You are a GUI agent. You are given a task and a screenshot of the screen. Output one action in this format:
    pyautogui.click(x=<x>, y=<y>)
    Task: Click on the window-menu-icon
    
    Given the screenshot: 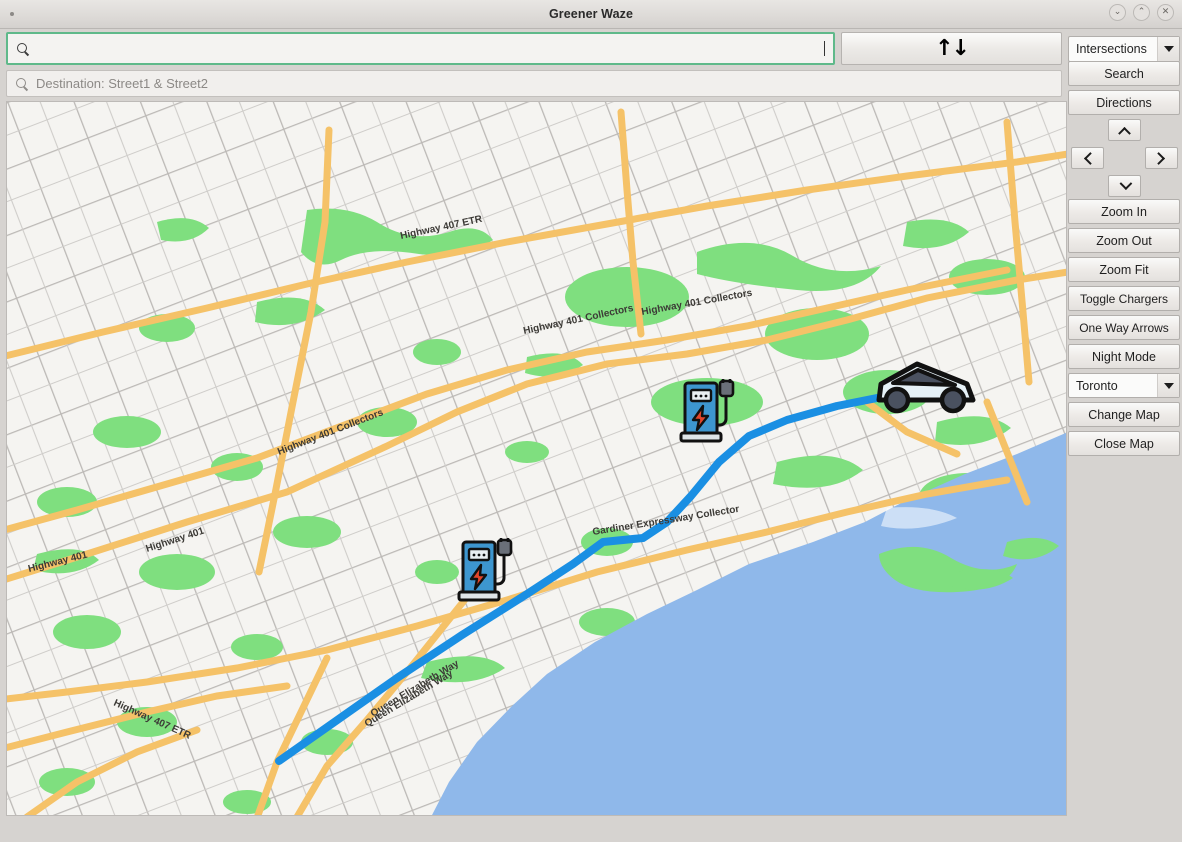 What is the action you would take?
    pyautogui.click(x=12, y=14)
    